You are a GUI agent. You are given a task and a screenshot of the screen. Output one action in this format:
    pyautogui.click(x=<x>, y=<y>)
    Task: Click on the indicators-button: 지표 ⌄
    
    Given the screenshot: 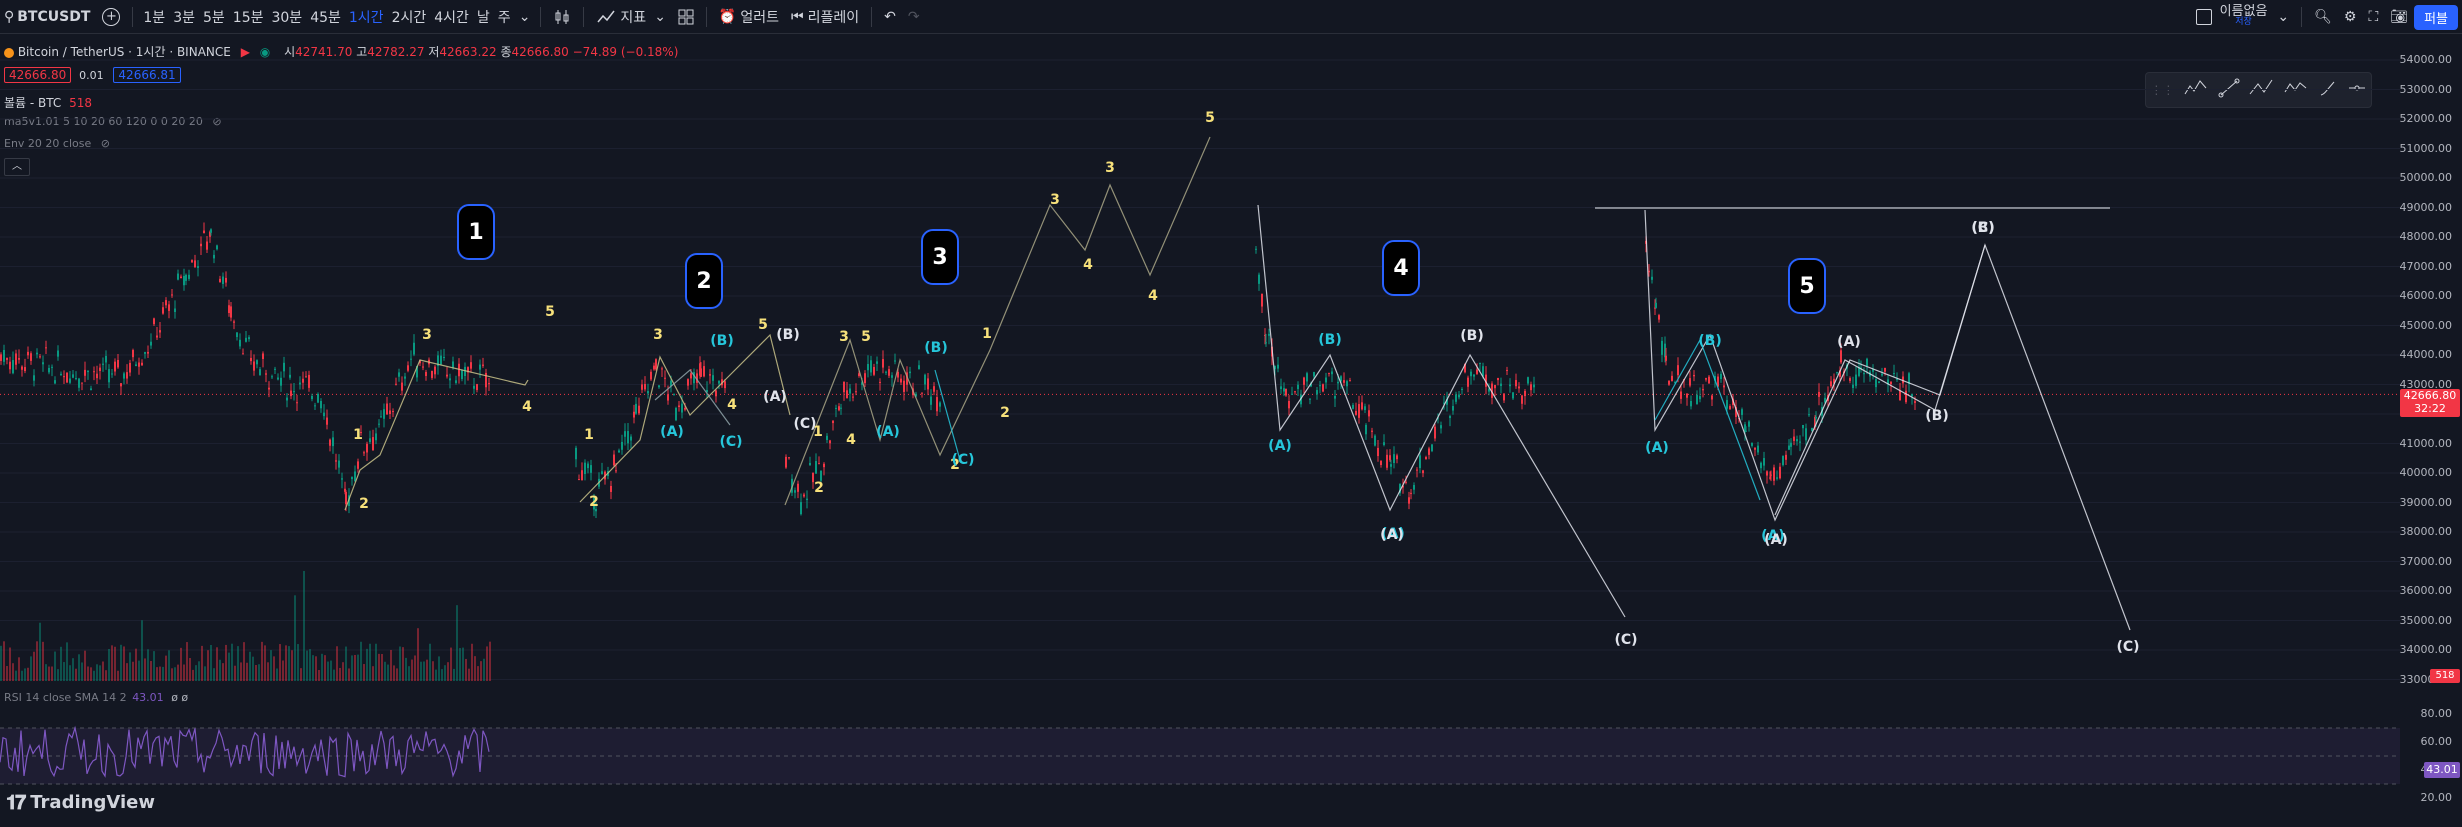 What is the action you would take?
    pyautogui.click(x=631, y=17)
    